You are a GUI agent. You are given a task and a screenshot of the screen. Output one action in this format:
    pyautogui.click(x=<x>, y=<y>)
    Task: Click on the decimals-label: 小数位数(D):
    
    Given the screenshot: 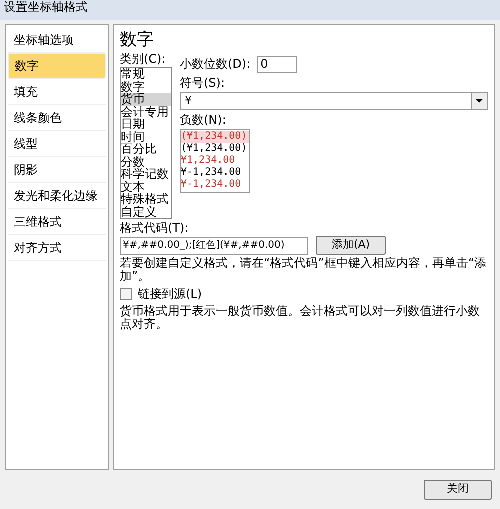 What is the action you would take?
    pyautogui.click(x=215, y=64)
    